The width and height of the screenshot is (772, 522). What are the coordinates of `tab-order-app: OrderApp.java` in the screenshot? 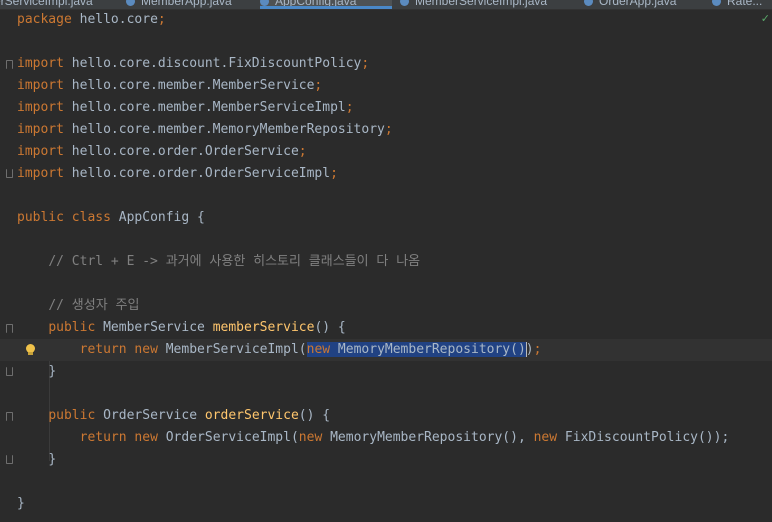 It's located at (644, 4).